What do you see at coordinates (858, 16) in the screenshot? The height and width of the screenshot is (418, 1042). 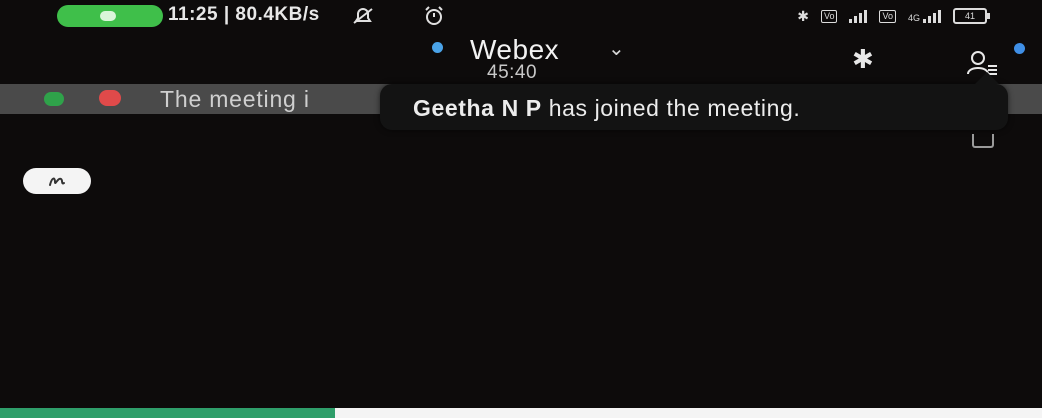 I see `signal-icon` at bounding box center [858, 16].